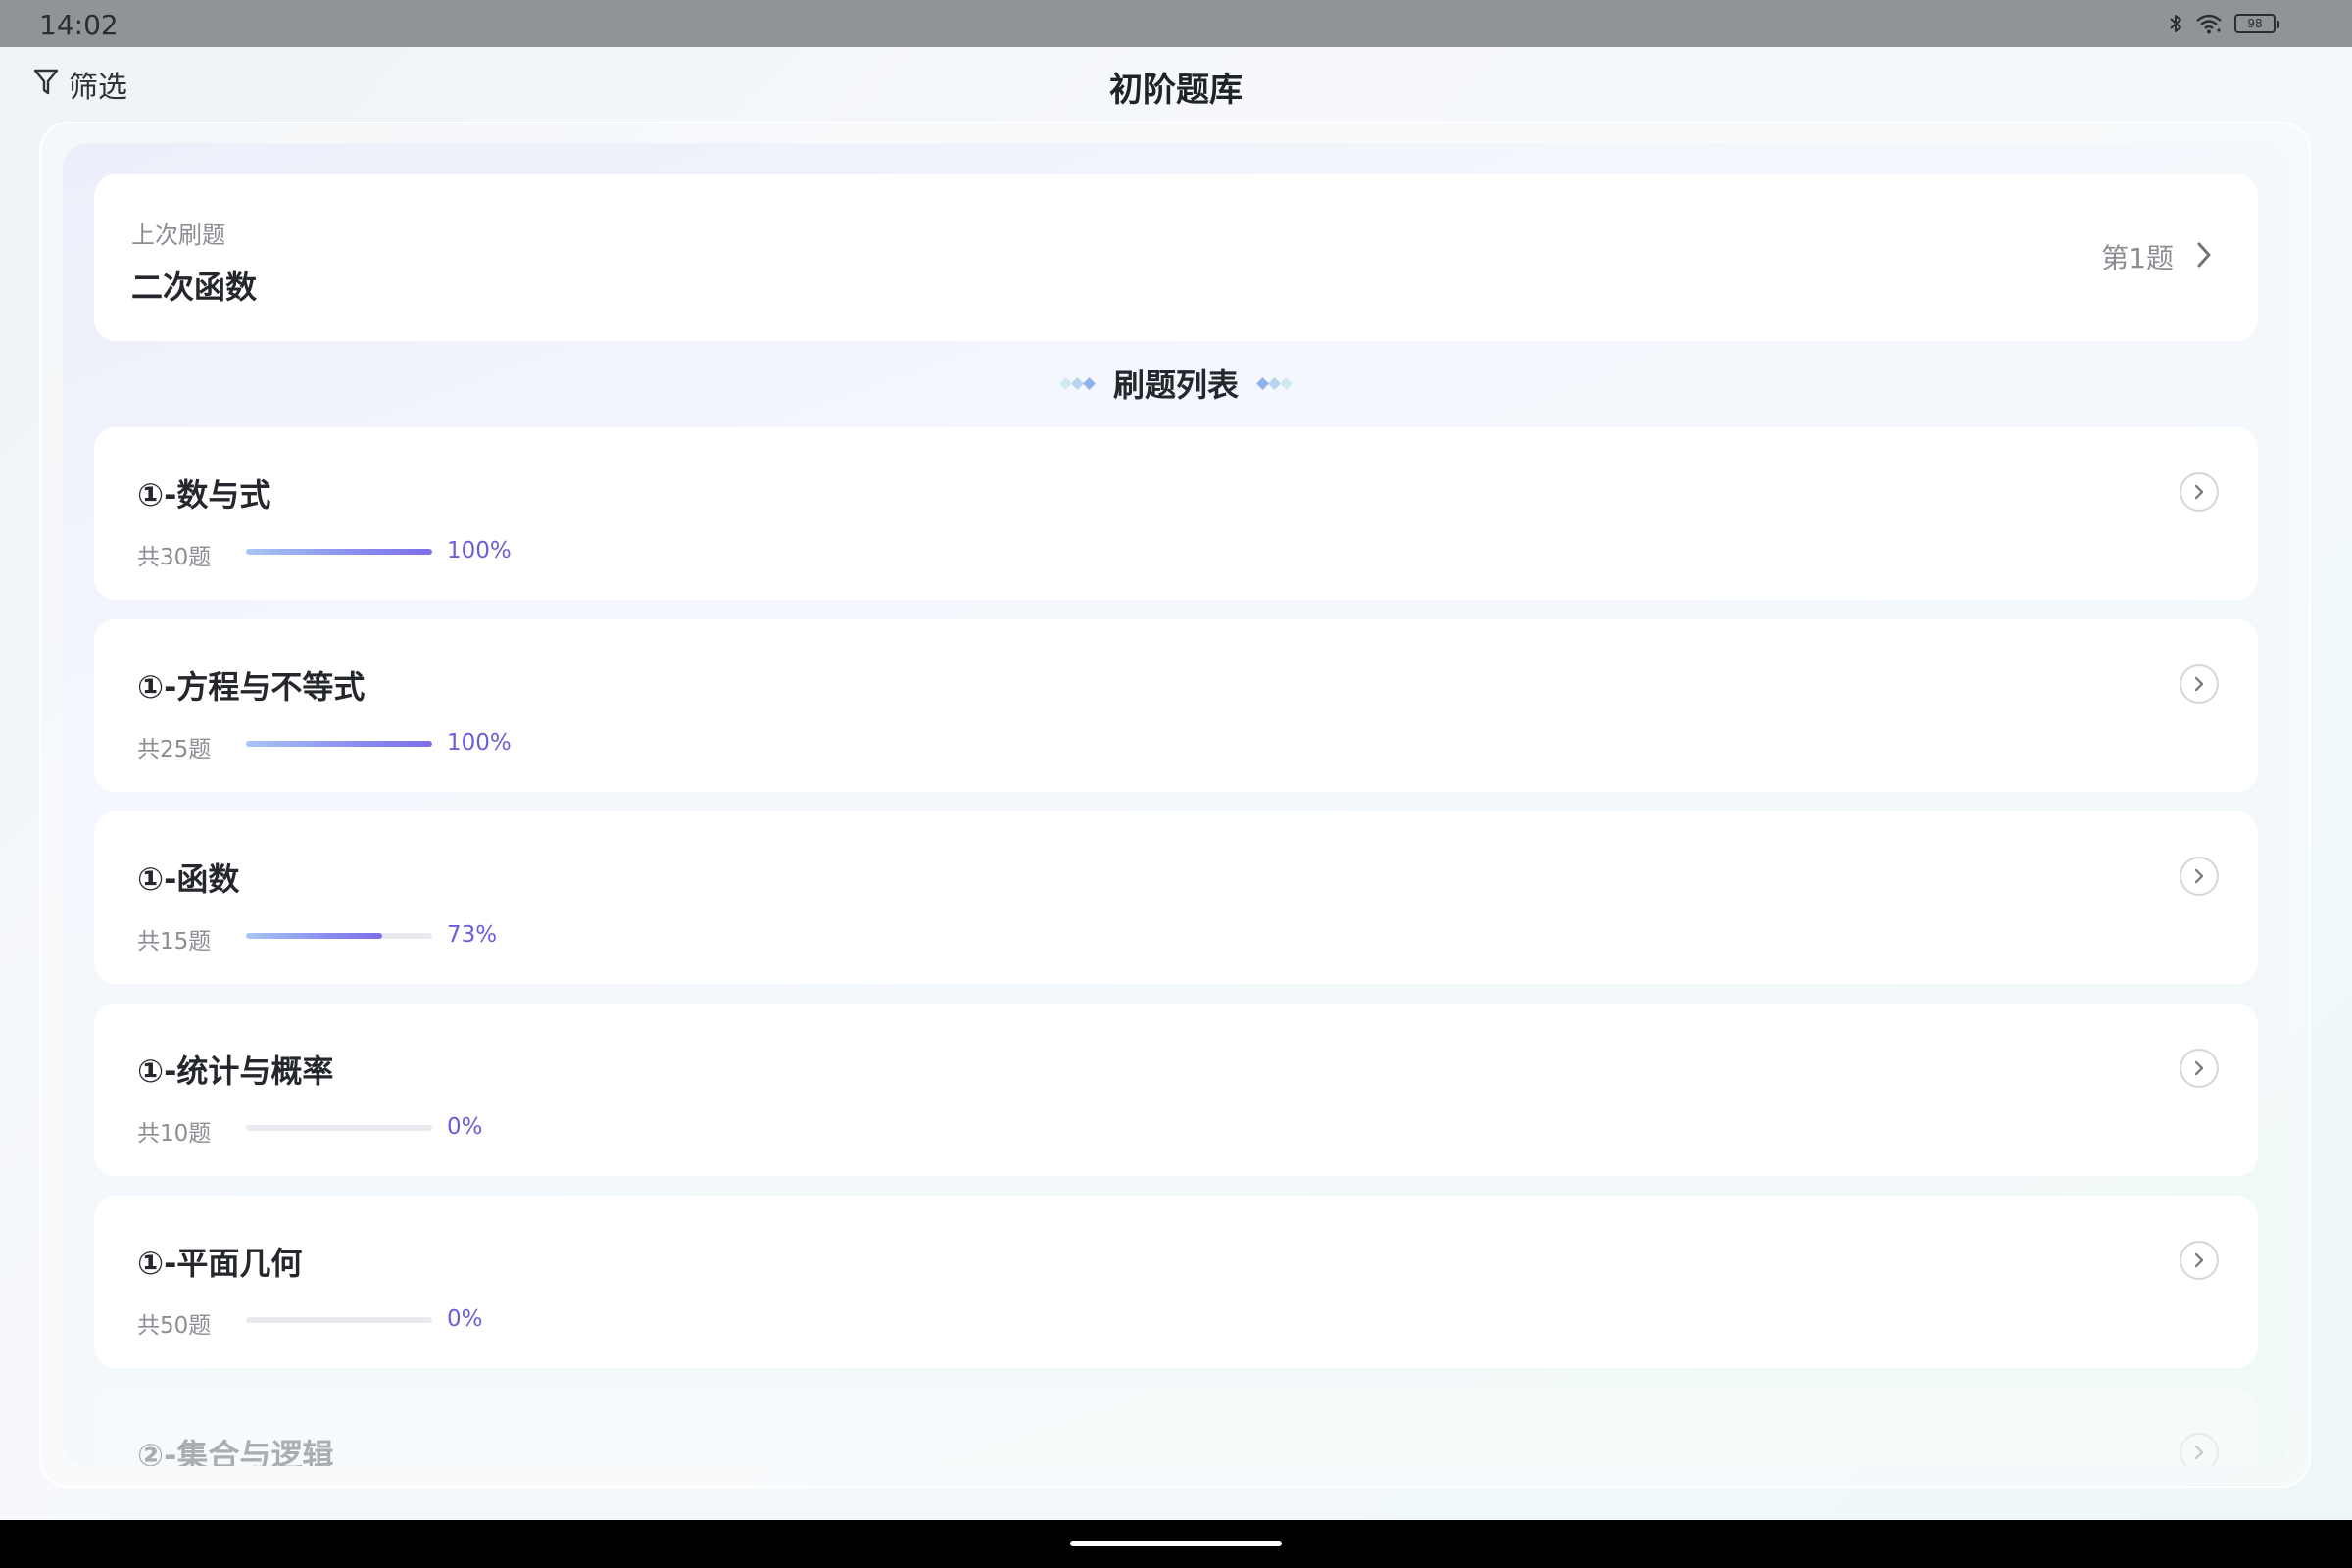 The height and width of the screenshot is (1568, 2352). Describe the element at coordinates (2223, 23) in the screenshot. I see `status-icons: 98` at that location.